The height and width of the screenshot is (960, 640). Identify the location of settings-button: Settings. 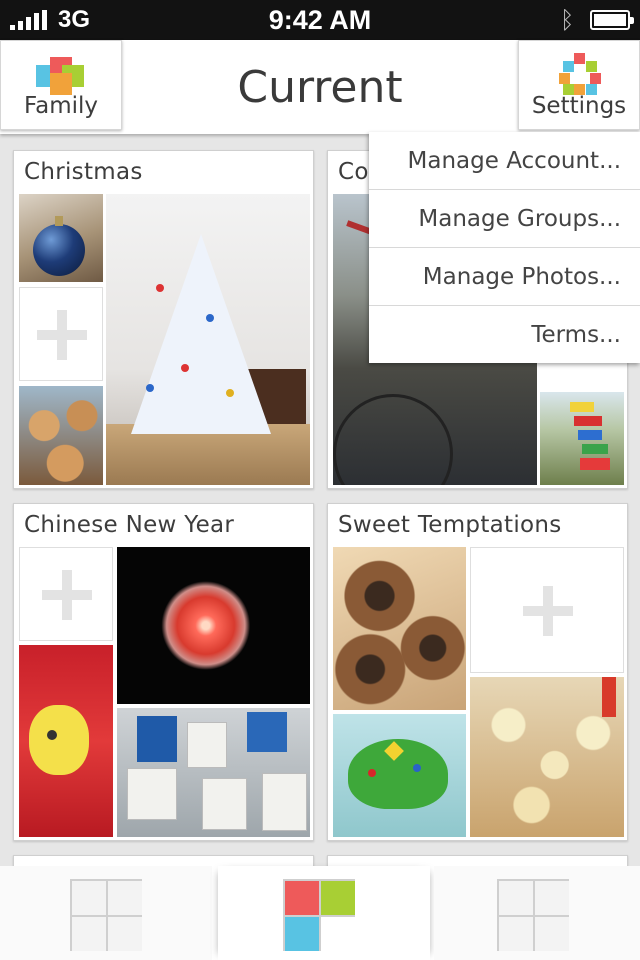
(579, 85).